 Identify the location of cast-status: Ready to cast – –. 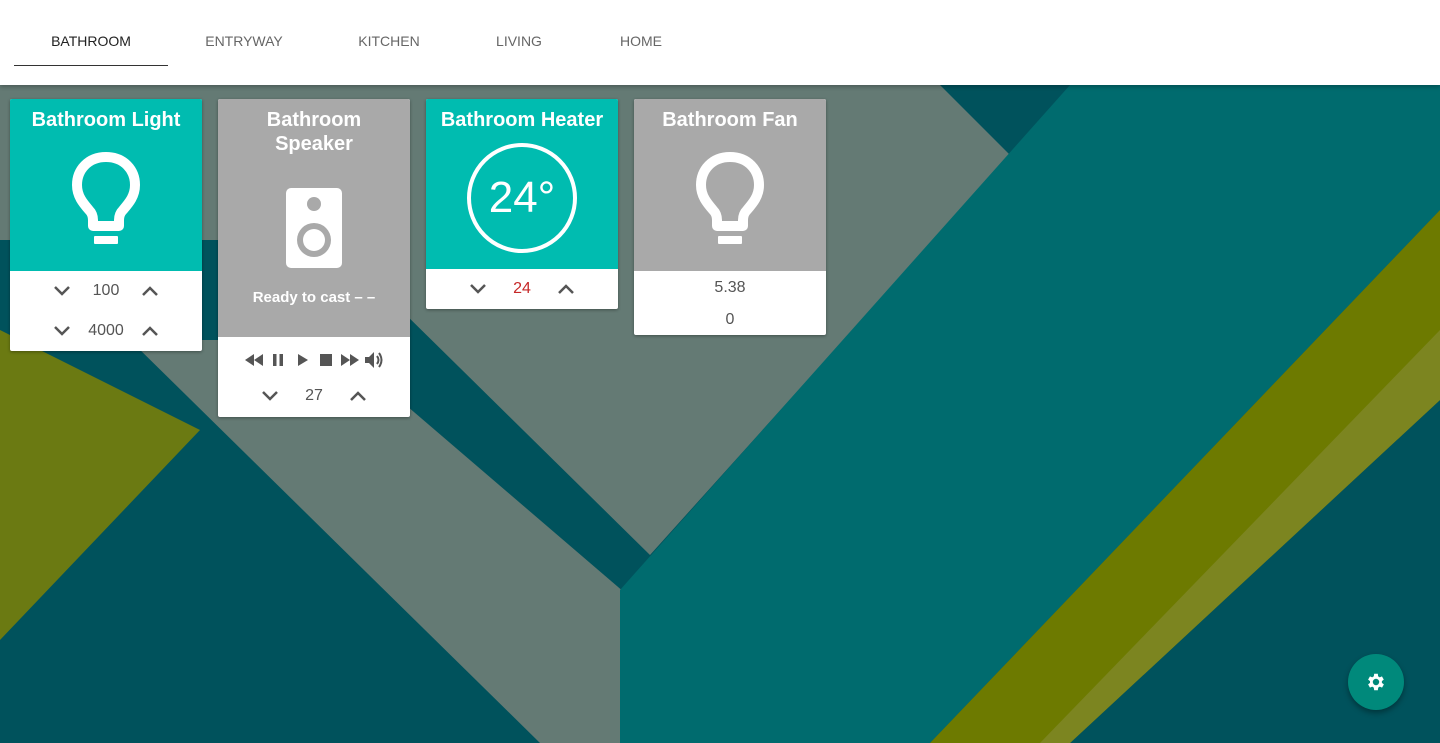
(314, 297).